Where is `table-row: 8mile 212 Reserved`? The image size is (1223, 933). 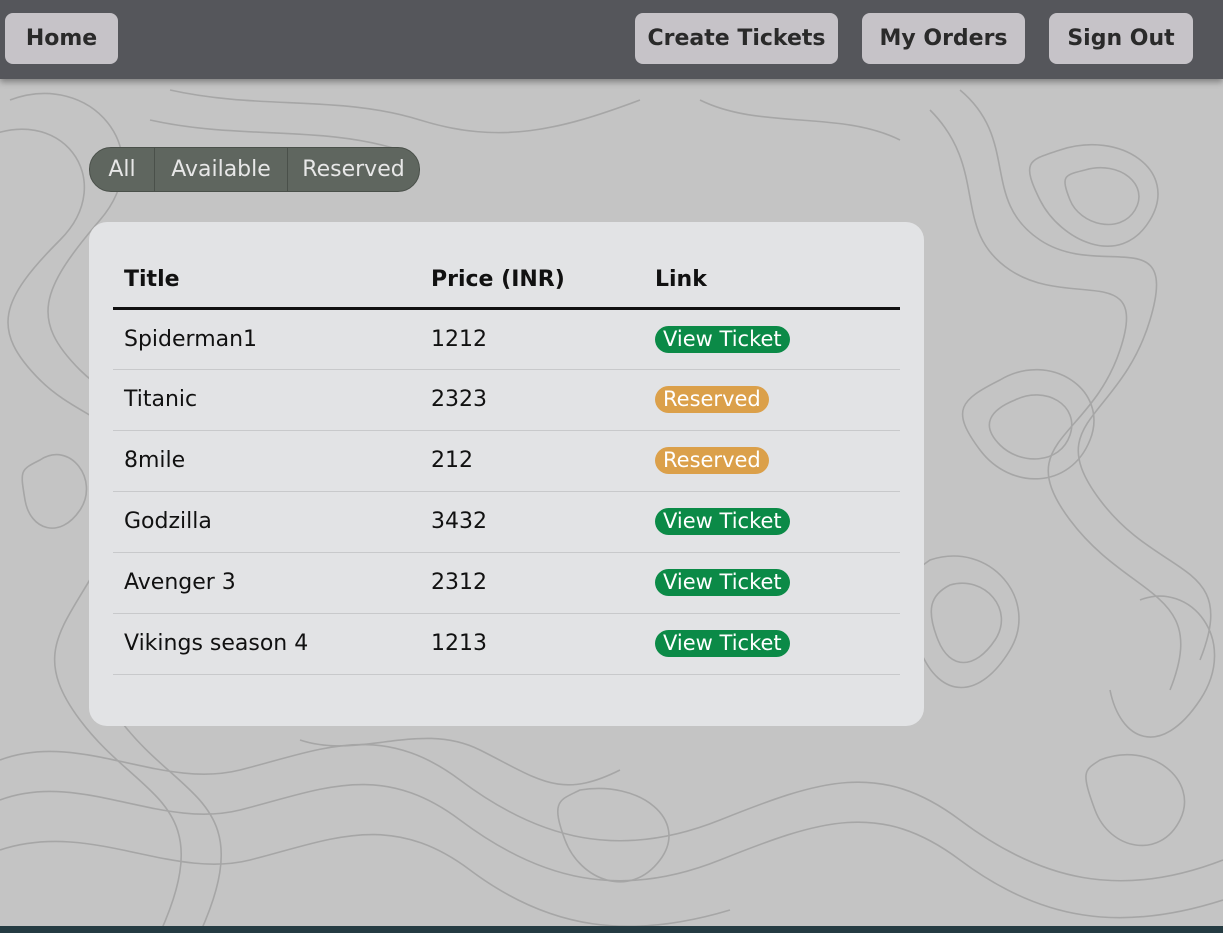
table-row: 8mile 212 Reserved is located at coordinates (506, 461).